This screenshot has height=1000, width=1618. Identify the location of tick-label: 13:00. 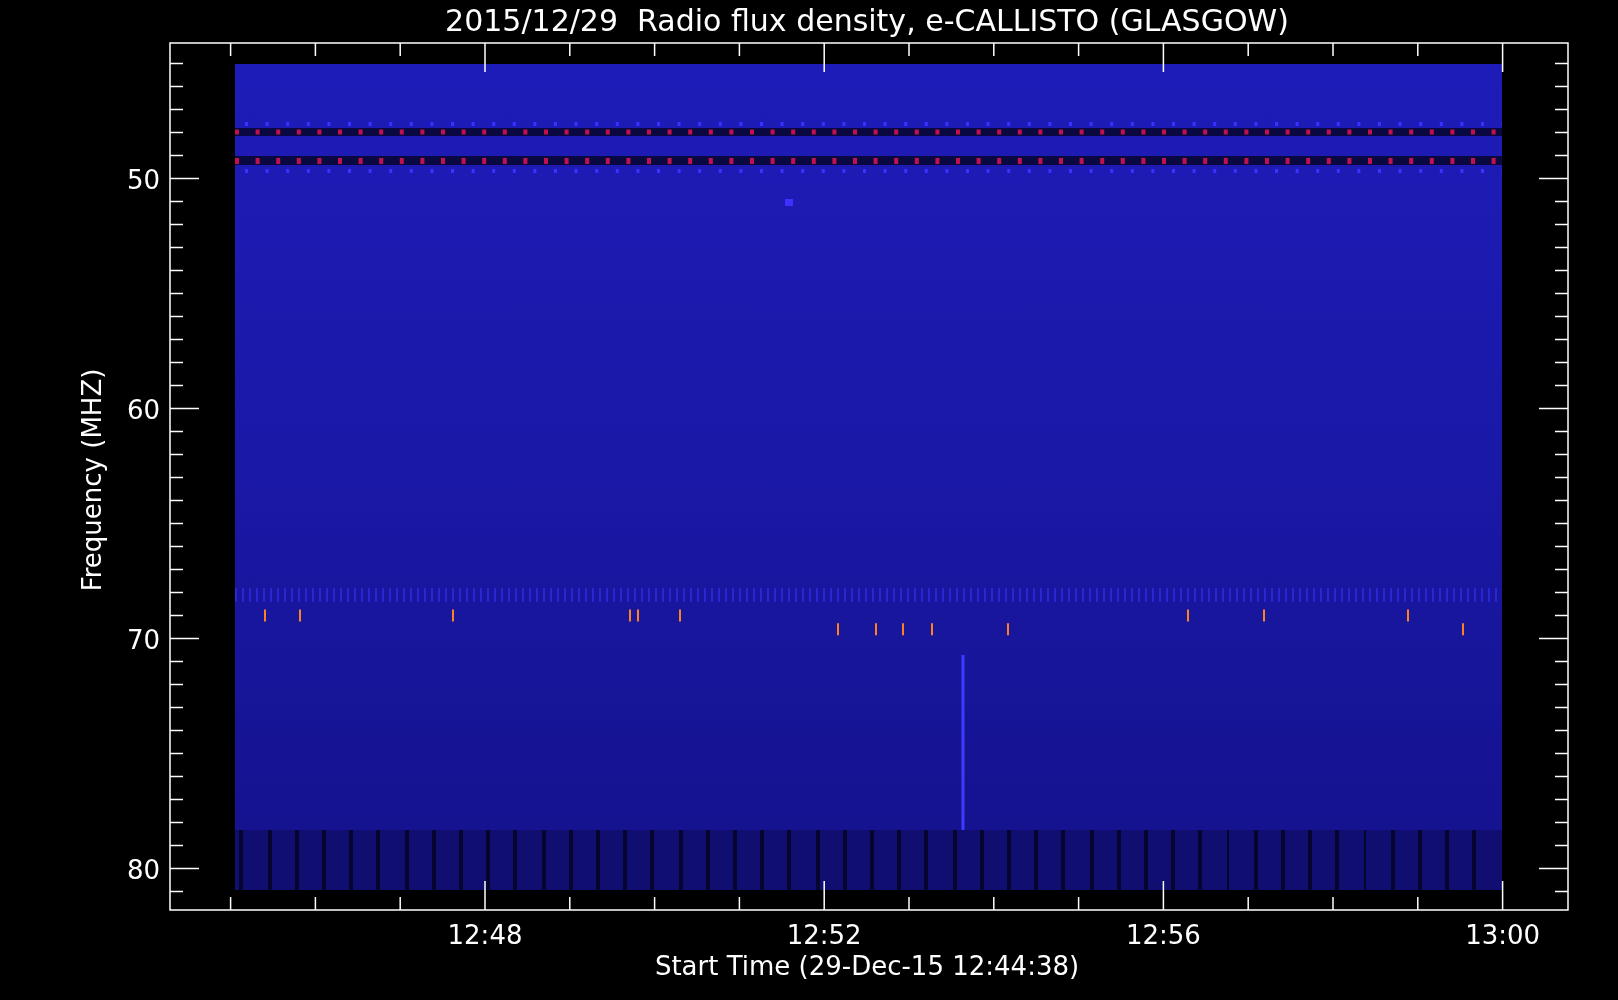
(1503, 935).